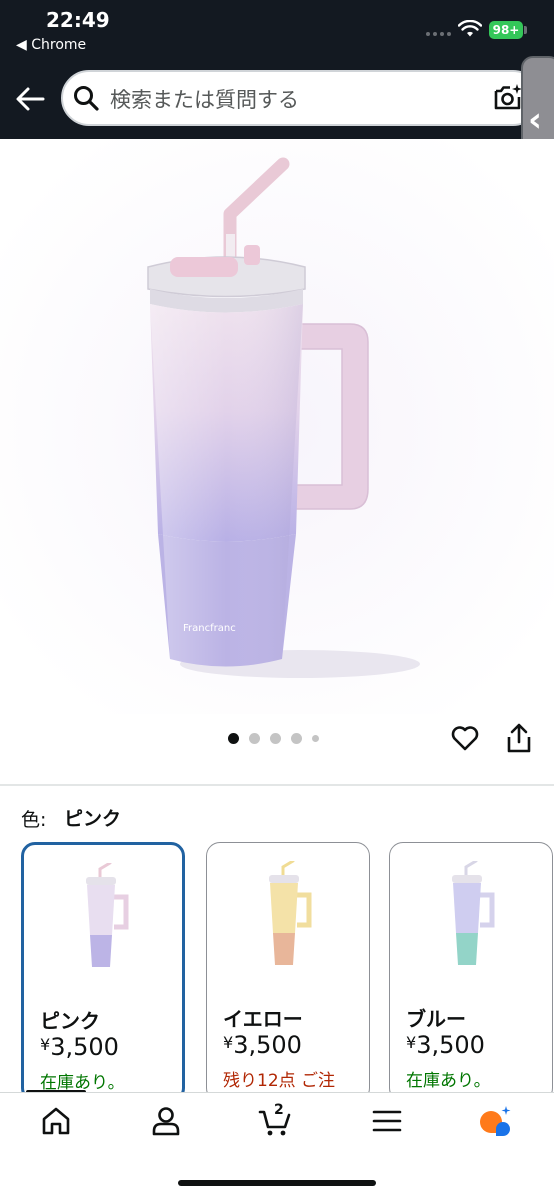 The width and height of the screenshot is (554, 1199). I want to click on color-option-yellow: イエロー ¥3,500 残り12点 ご注, so click(288, 972).